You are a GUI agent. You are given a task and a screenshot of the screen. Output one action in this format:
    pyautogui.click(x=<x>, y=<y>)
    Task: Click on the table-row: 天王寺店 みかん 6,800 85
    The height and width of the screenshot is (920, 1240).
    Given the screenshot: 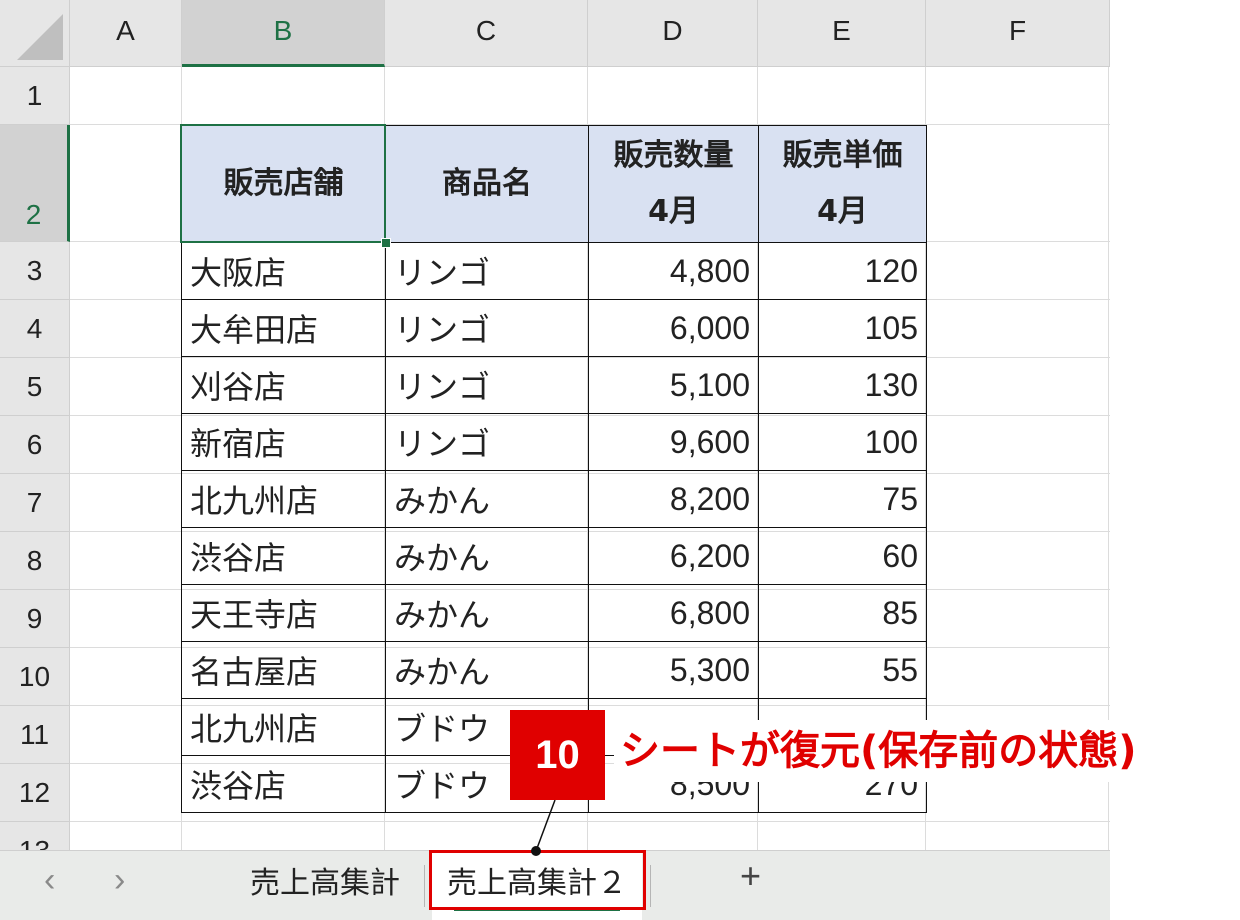 What is the action you would take?
    pyautogui.click(x=554, y=613)
    